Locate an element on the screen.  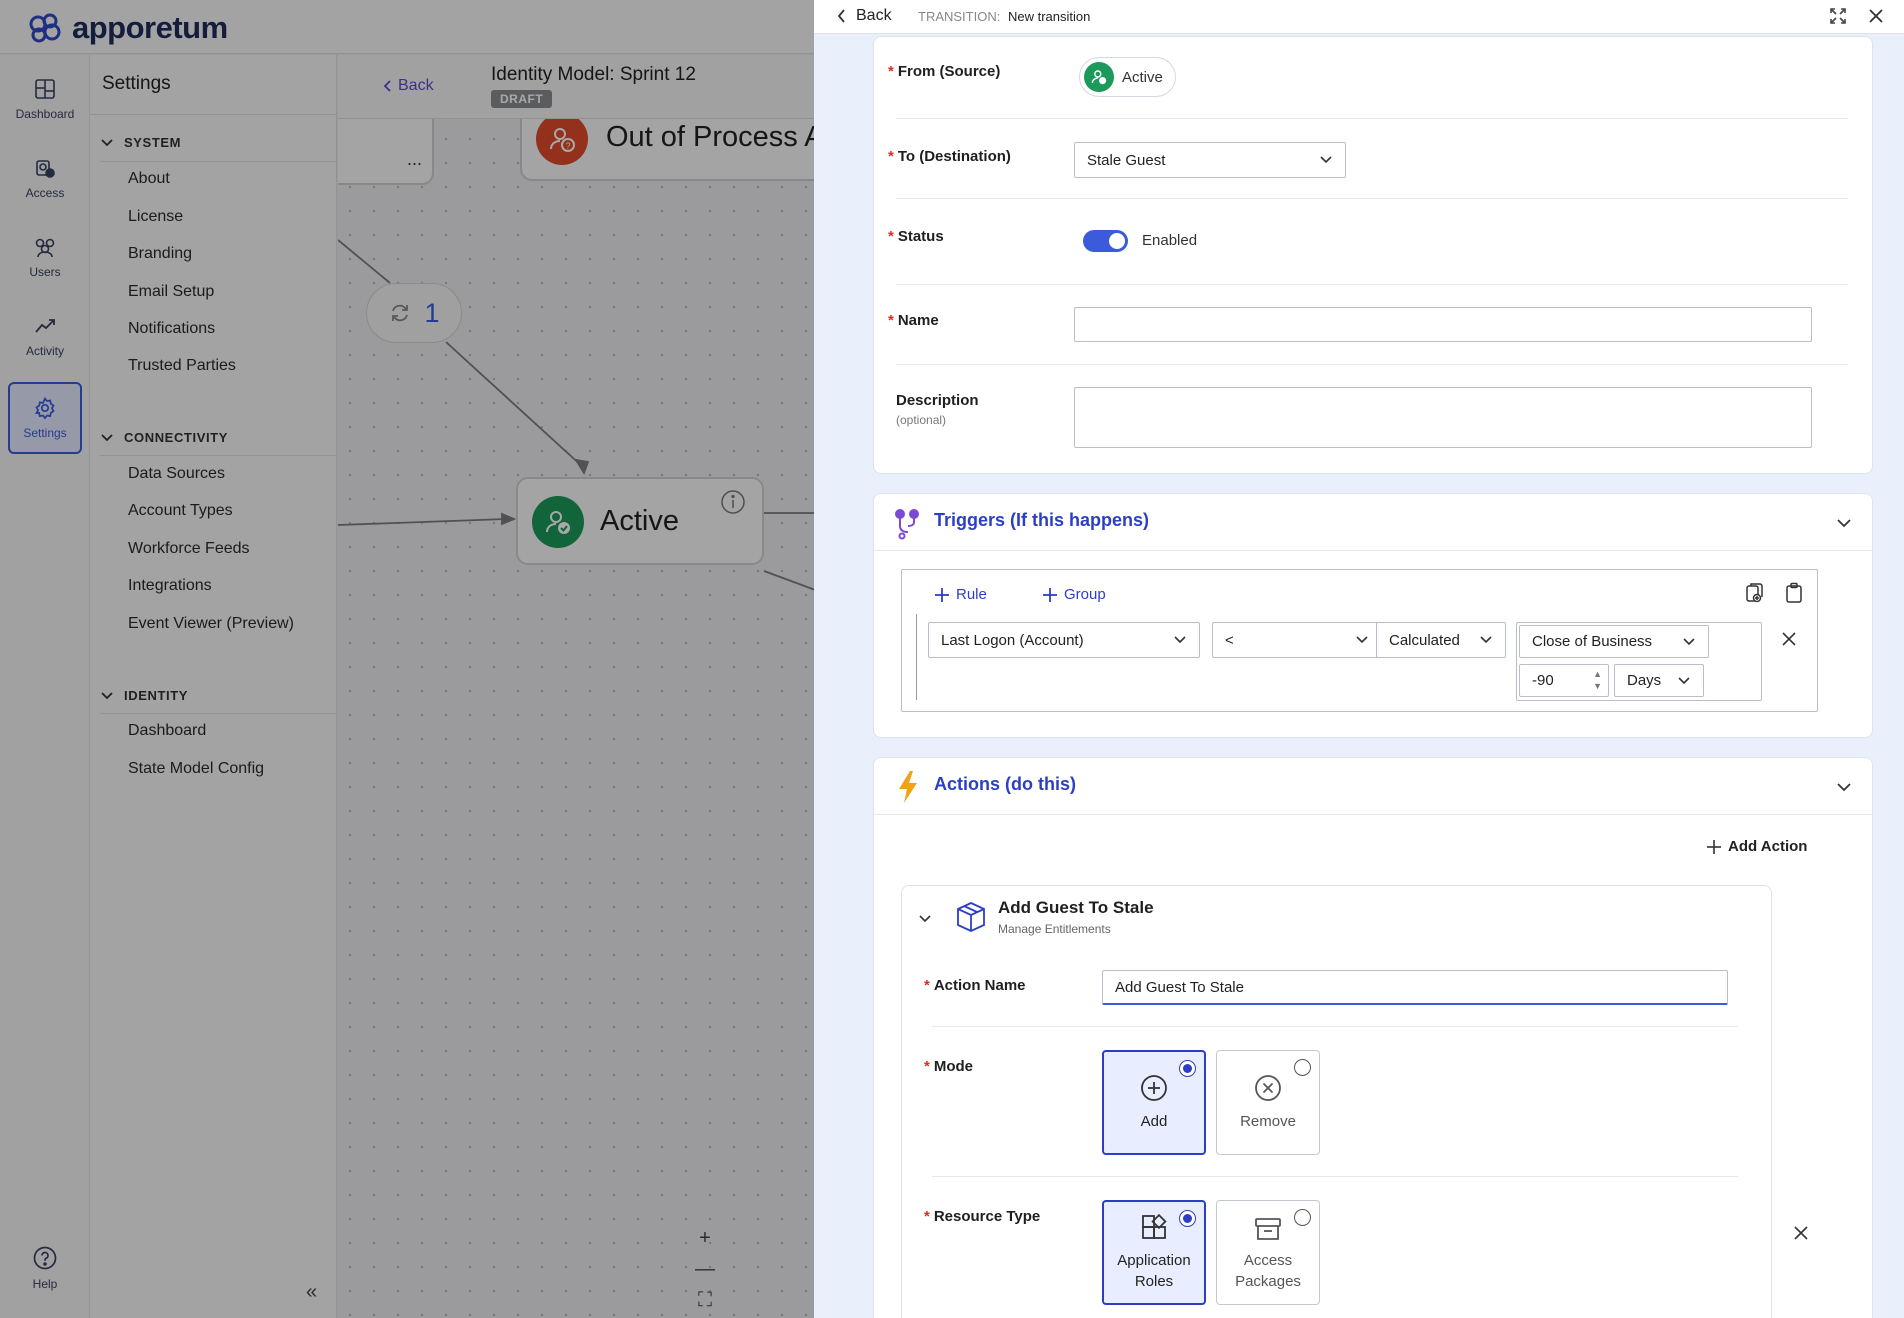
rule-value-type-select: Calculated is located at coordinates (1441, 640).